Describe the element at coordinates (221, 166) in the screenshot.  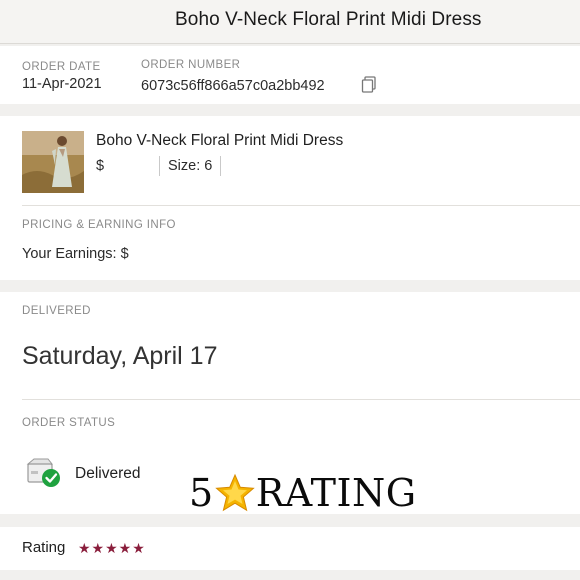
I see `meta-separator` at that location.